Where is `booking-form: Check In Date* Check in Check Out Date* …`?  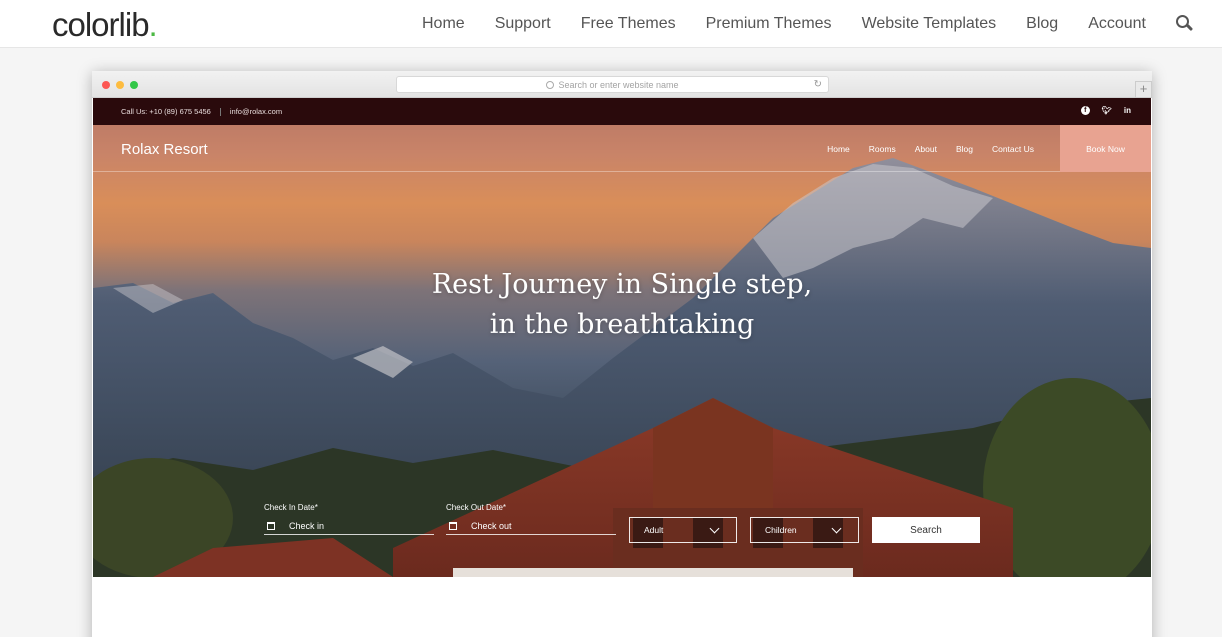 booking-form: Check In Date* Check in Check Out Date* … is located at coordinates (622, 528).